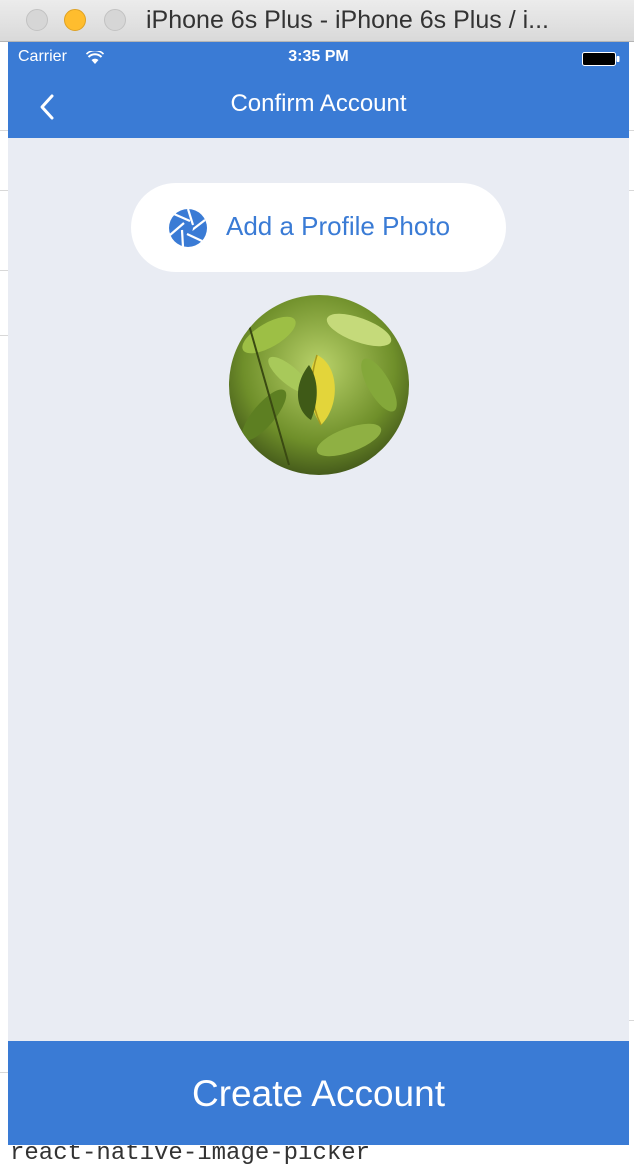 This screenshot has width=634, height=1167. What do you see at coordinates (601, 59) in the screenshot?
I see `battery-icon` at bounding box center [601, 59].